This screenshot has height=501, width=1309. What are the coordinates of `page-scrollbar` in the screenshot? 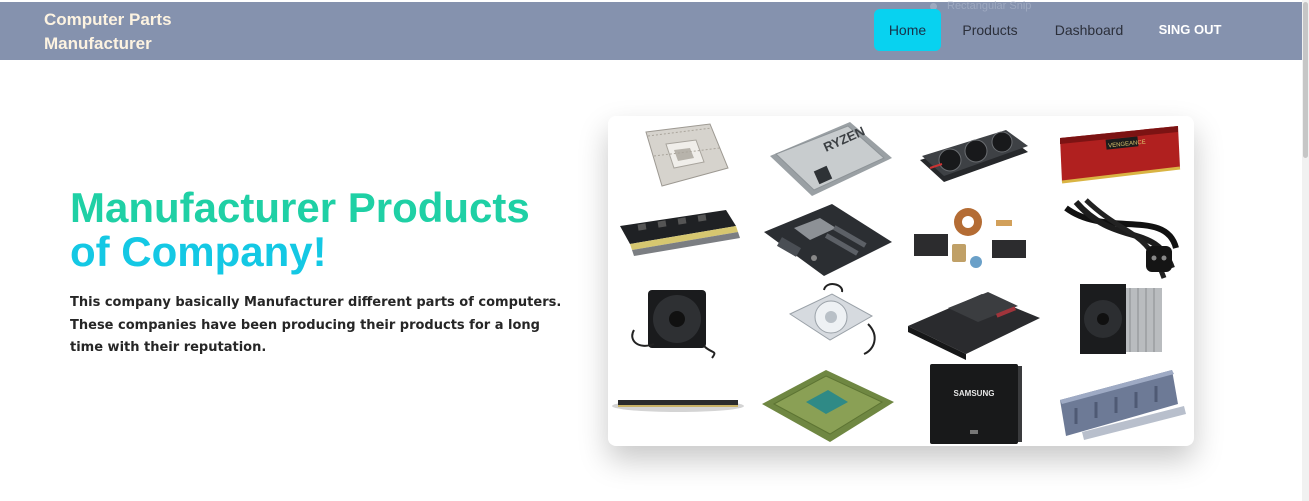 It's located at (1305, 250).